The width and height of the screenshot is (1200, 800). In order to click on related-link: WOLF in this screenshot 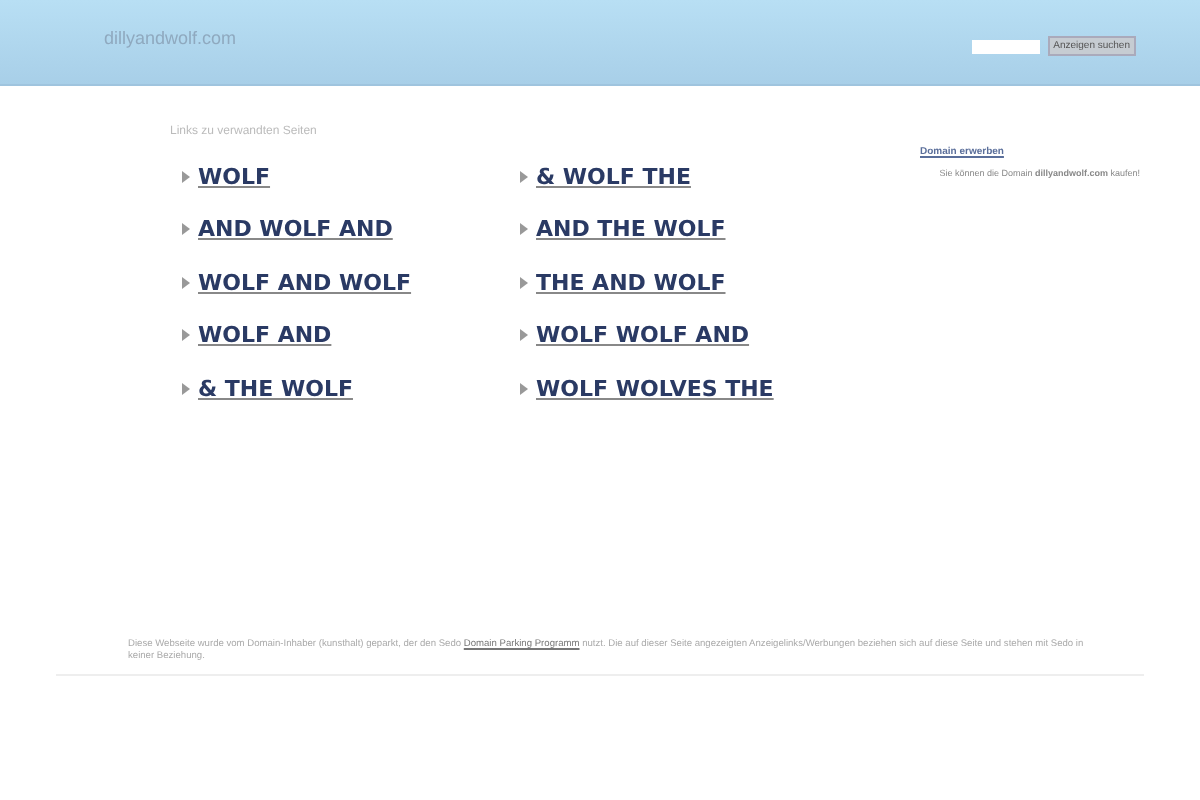, I will do `click(234, 176)`.